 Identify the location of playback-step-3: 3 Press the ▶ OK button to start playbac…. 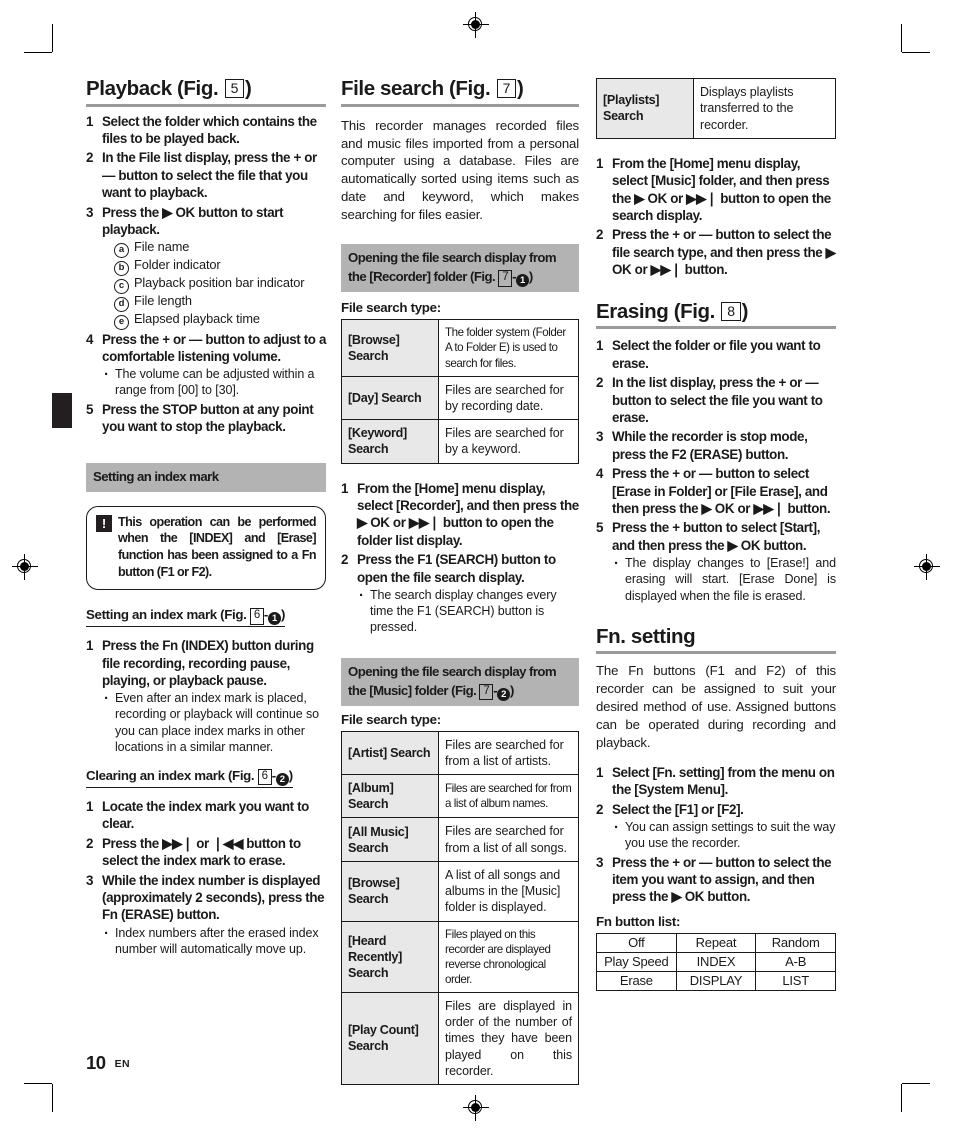
(206, 267).